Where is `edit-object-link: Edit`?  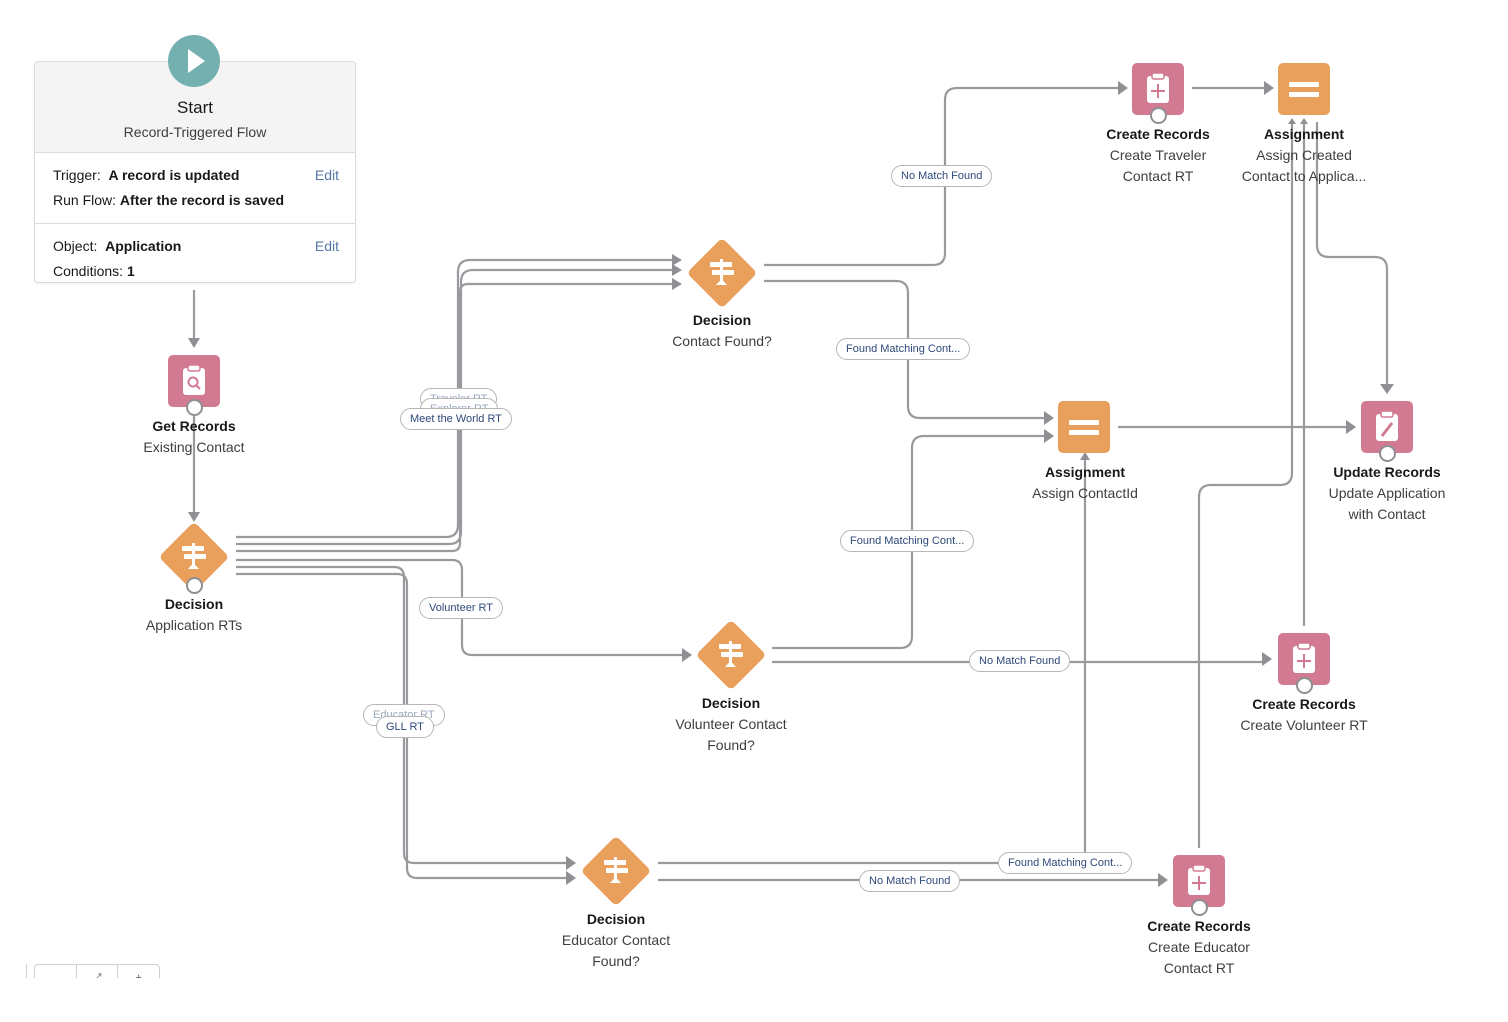 edit-object-link: Edit is located at coordinates (327, 246).